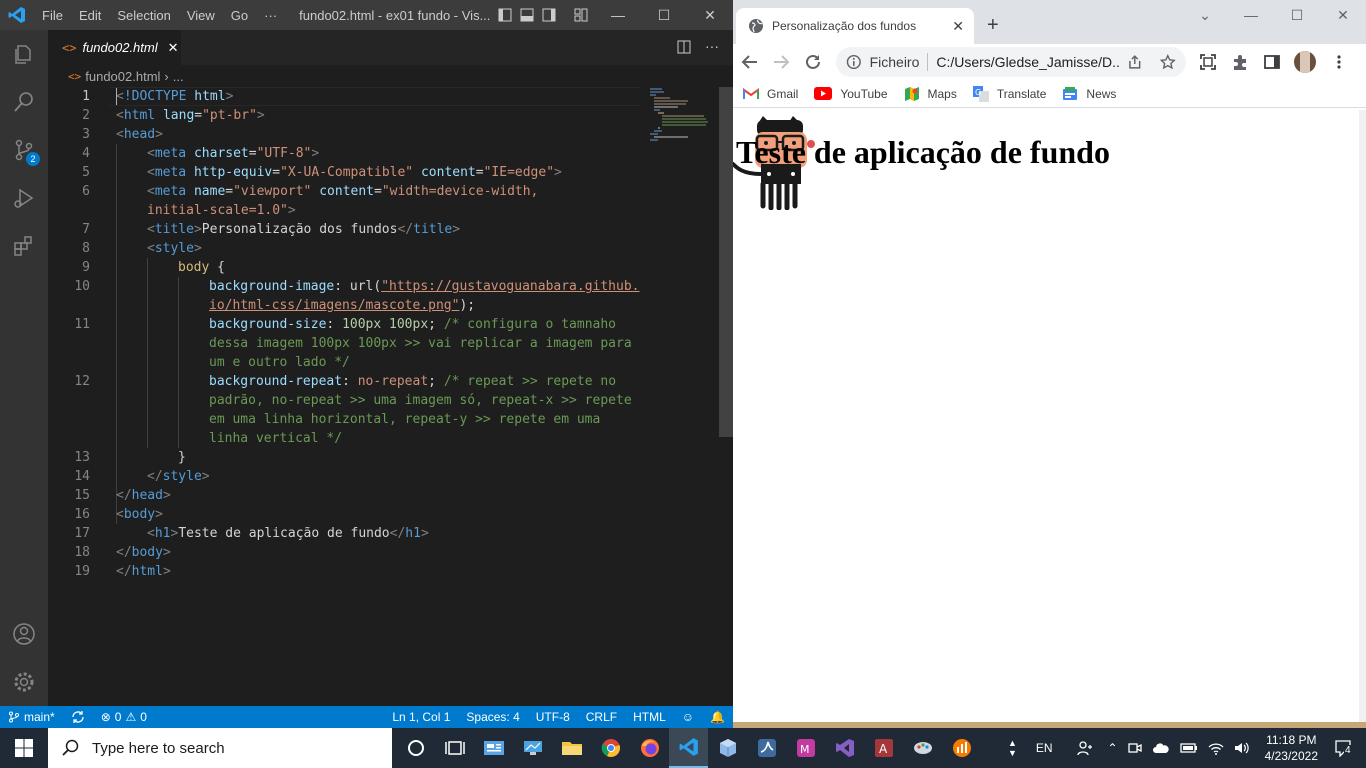 Image resolution: width=1366 pixels, height=768 pixels. I want to click on volume-speaker-icon, so click(1242, 748).